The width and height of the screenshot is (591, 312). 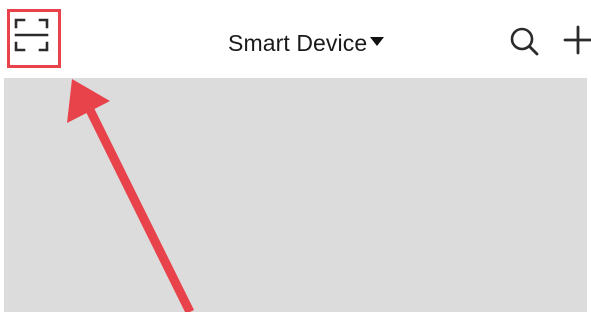 I want to click on plus-icon, so click(x=577, y=40).